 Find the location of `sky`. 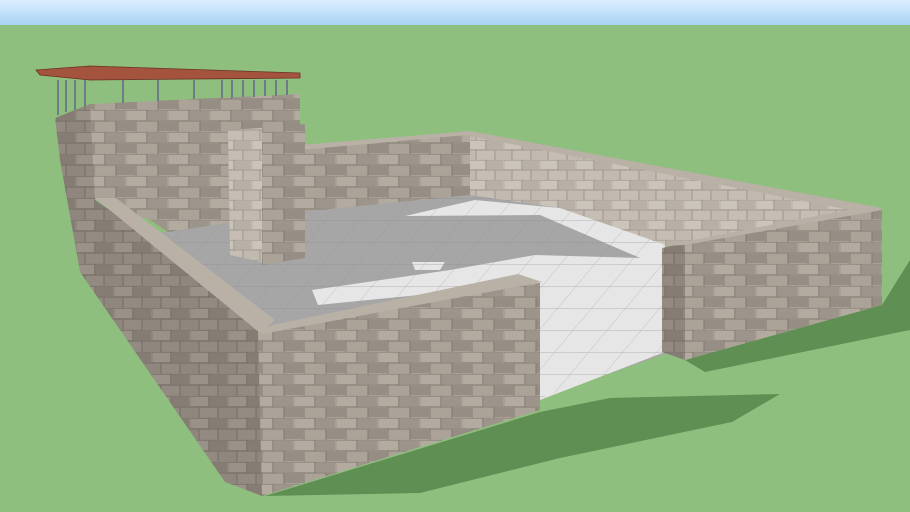

sky is located at coordinates (455, 12).